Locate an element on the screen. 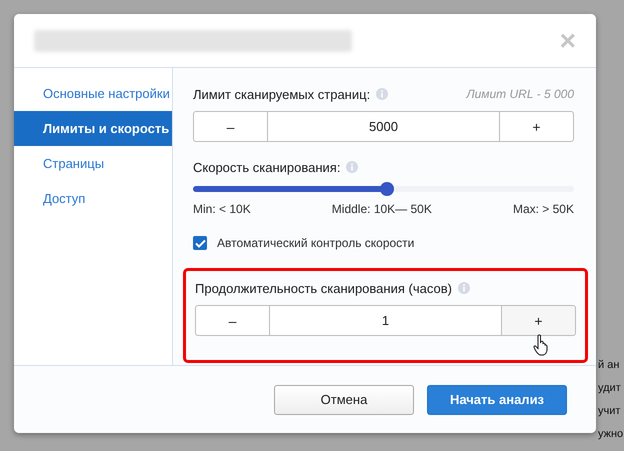  hand-cursor-icon is located at coordinates (541, 345).